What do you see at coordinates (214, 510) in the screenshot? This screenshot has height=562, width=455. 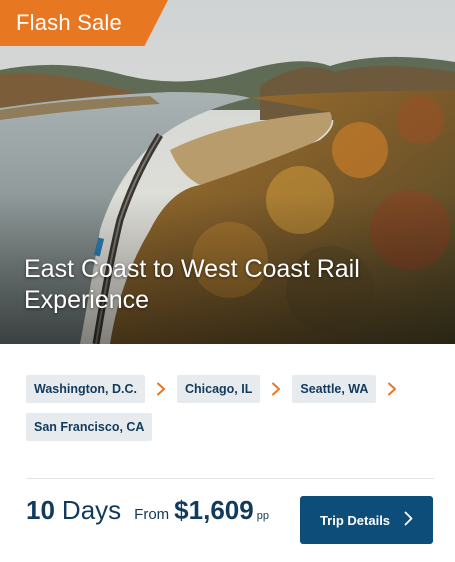 I see `price-value: $1,609` at bounding box center [214, 510].